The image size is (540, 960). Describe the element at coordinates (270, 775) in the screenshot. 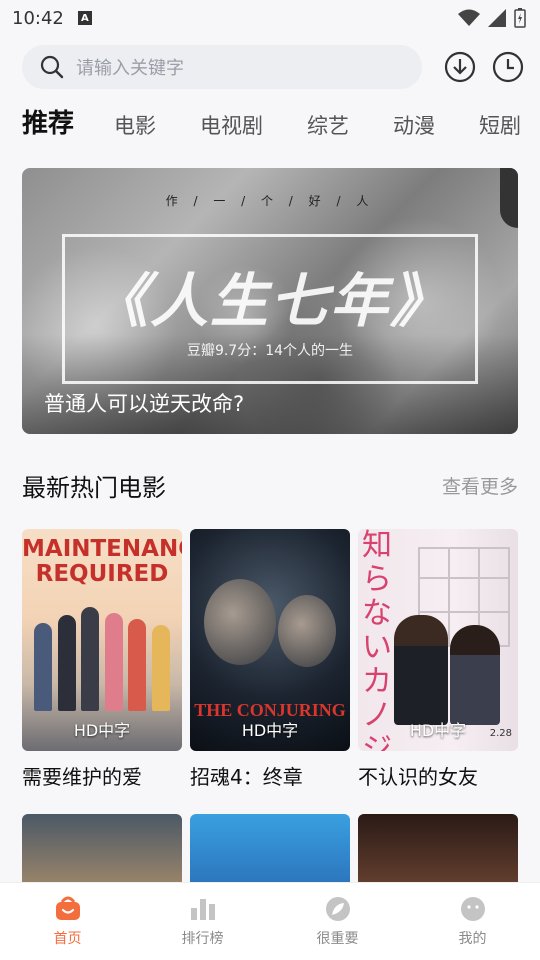

I see `movie-title: 招魂4：终章` at that location.